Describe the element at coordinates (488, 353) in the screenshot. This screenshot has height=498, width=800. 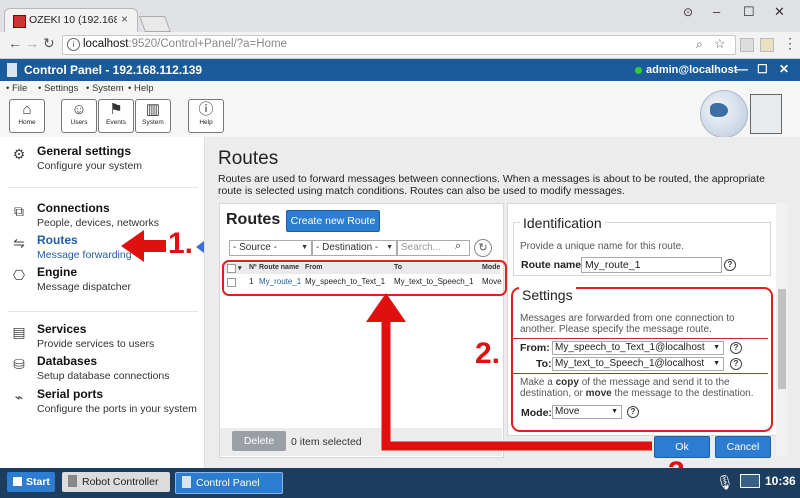
I see `step-2-label: 2.` at that location.